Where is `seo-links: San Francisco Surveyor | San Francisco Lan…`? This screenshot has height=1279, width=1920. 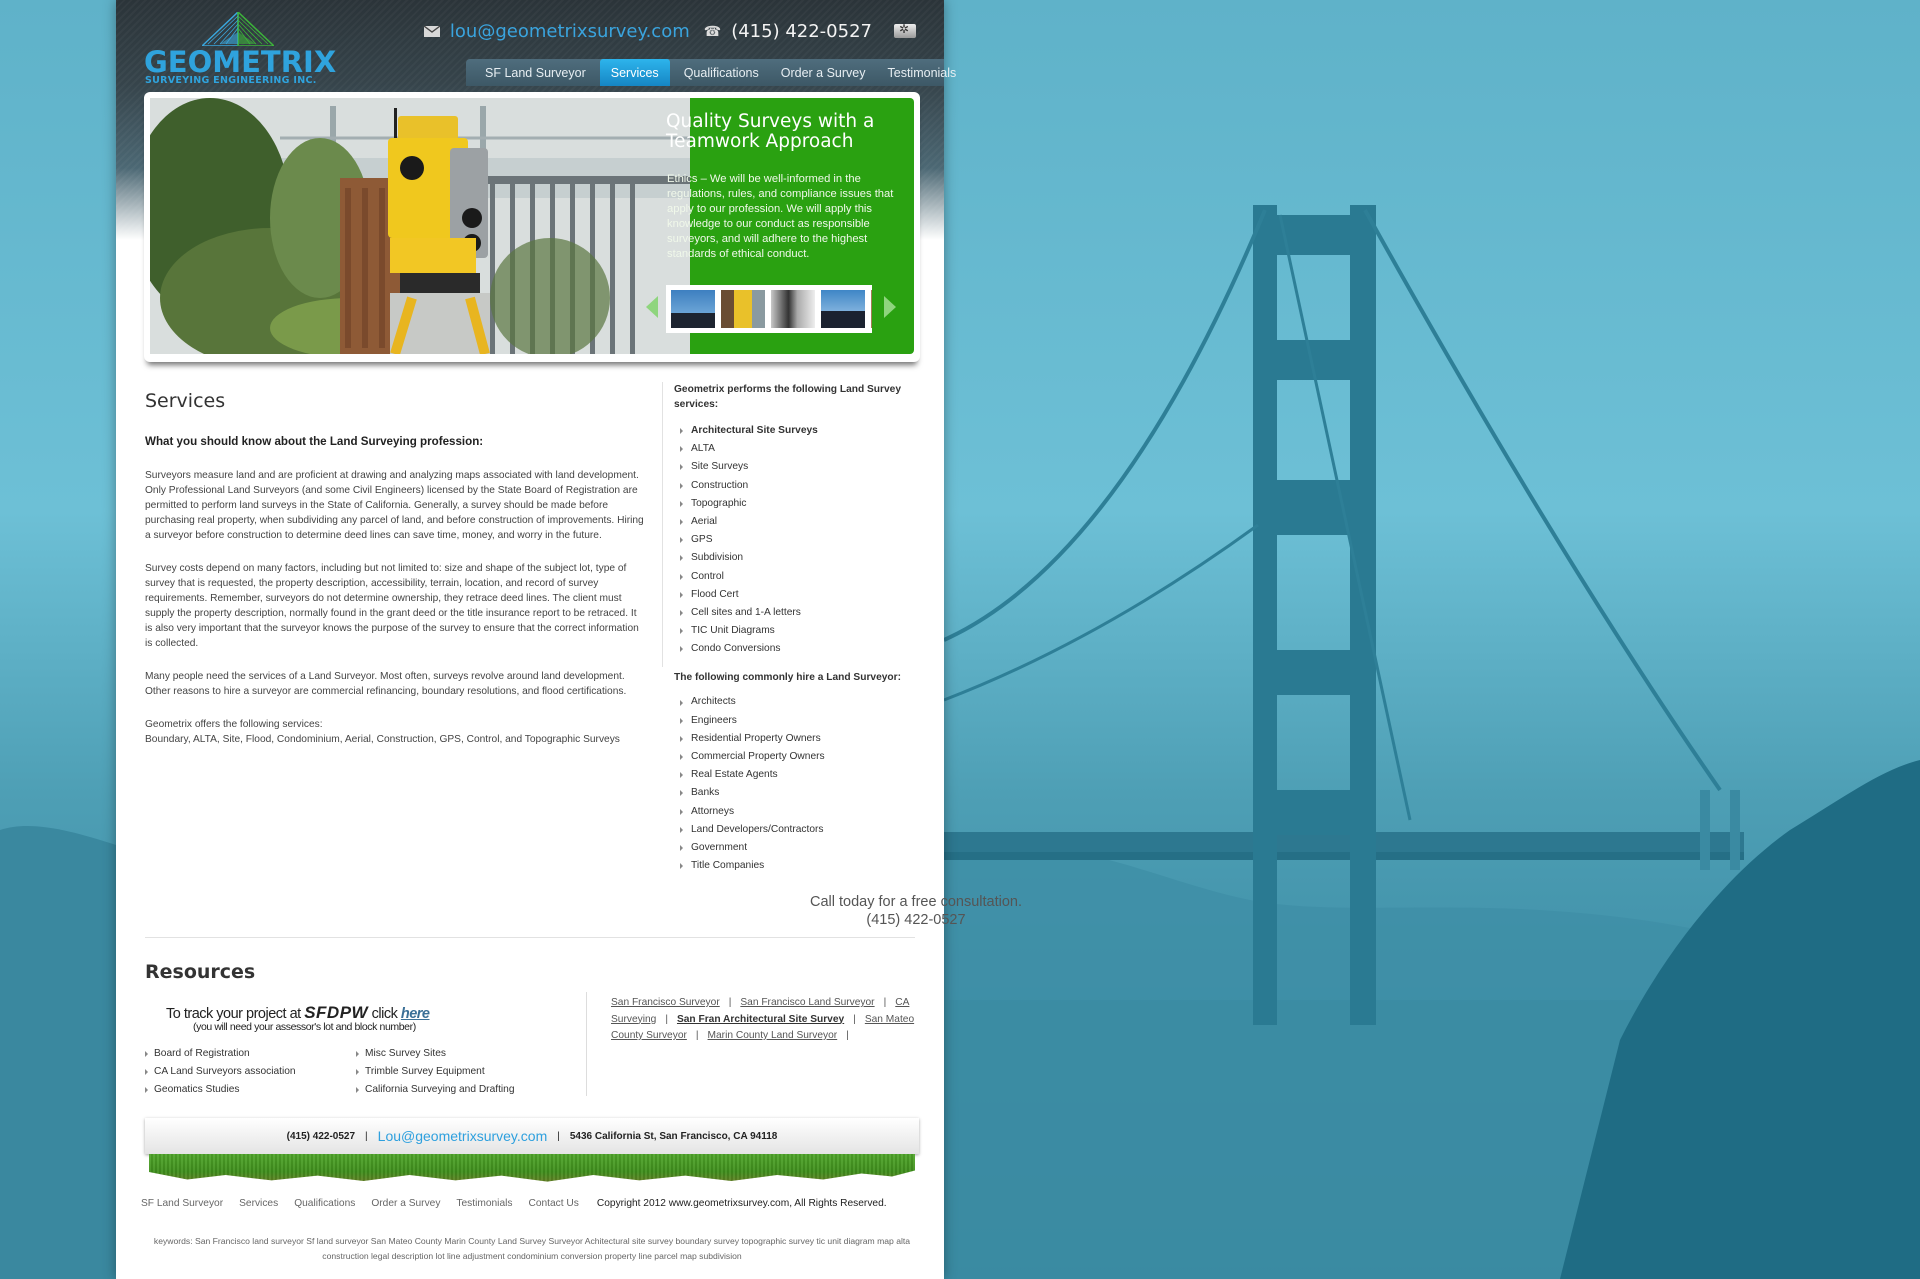
seo-links: San Francisco Surveyor | San Francisco Lan… is located at coordinates (763, 1019).